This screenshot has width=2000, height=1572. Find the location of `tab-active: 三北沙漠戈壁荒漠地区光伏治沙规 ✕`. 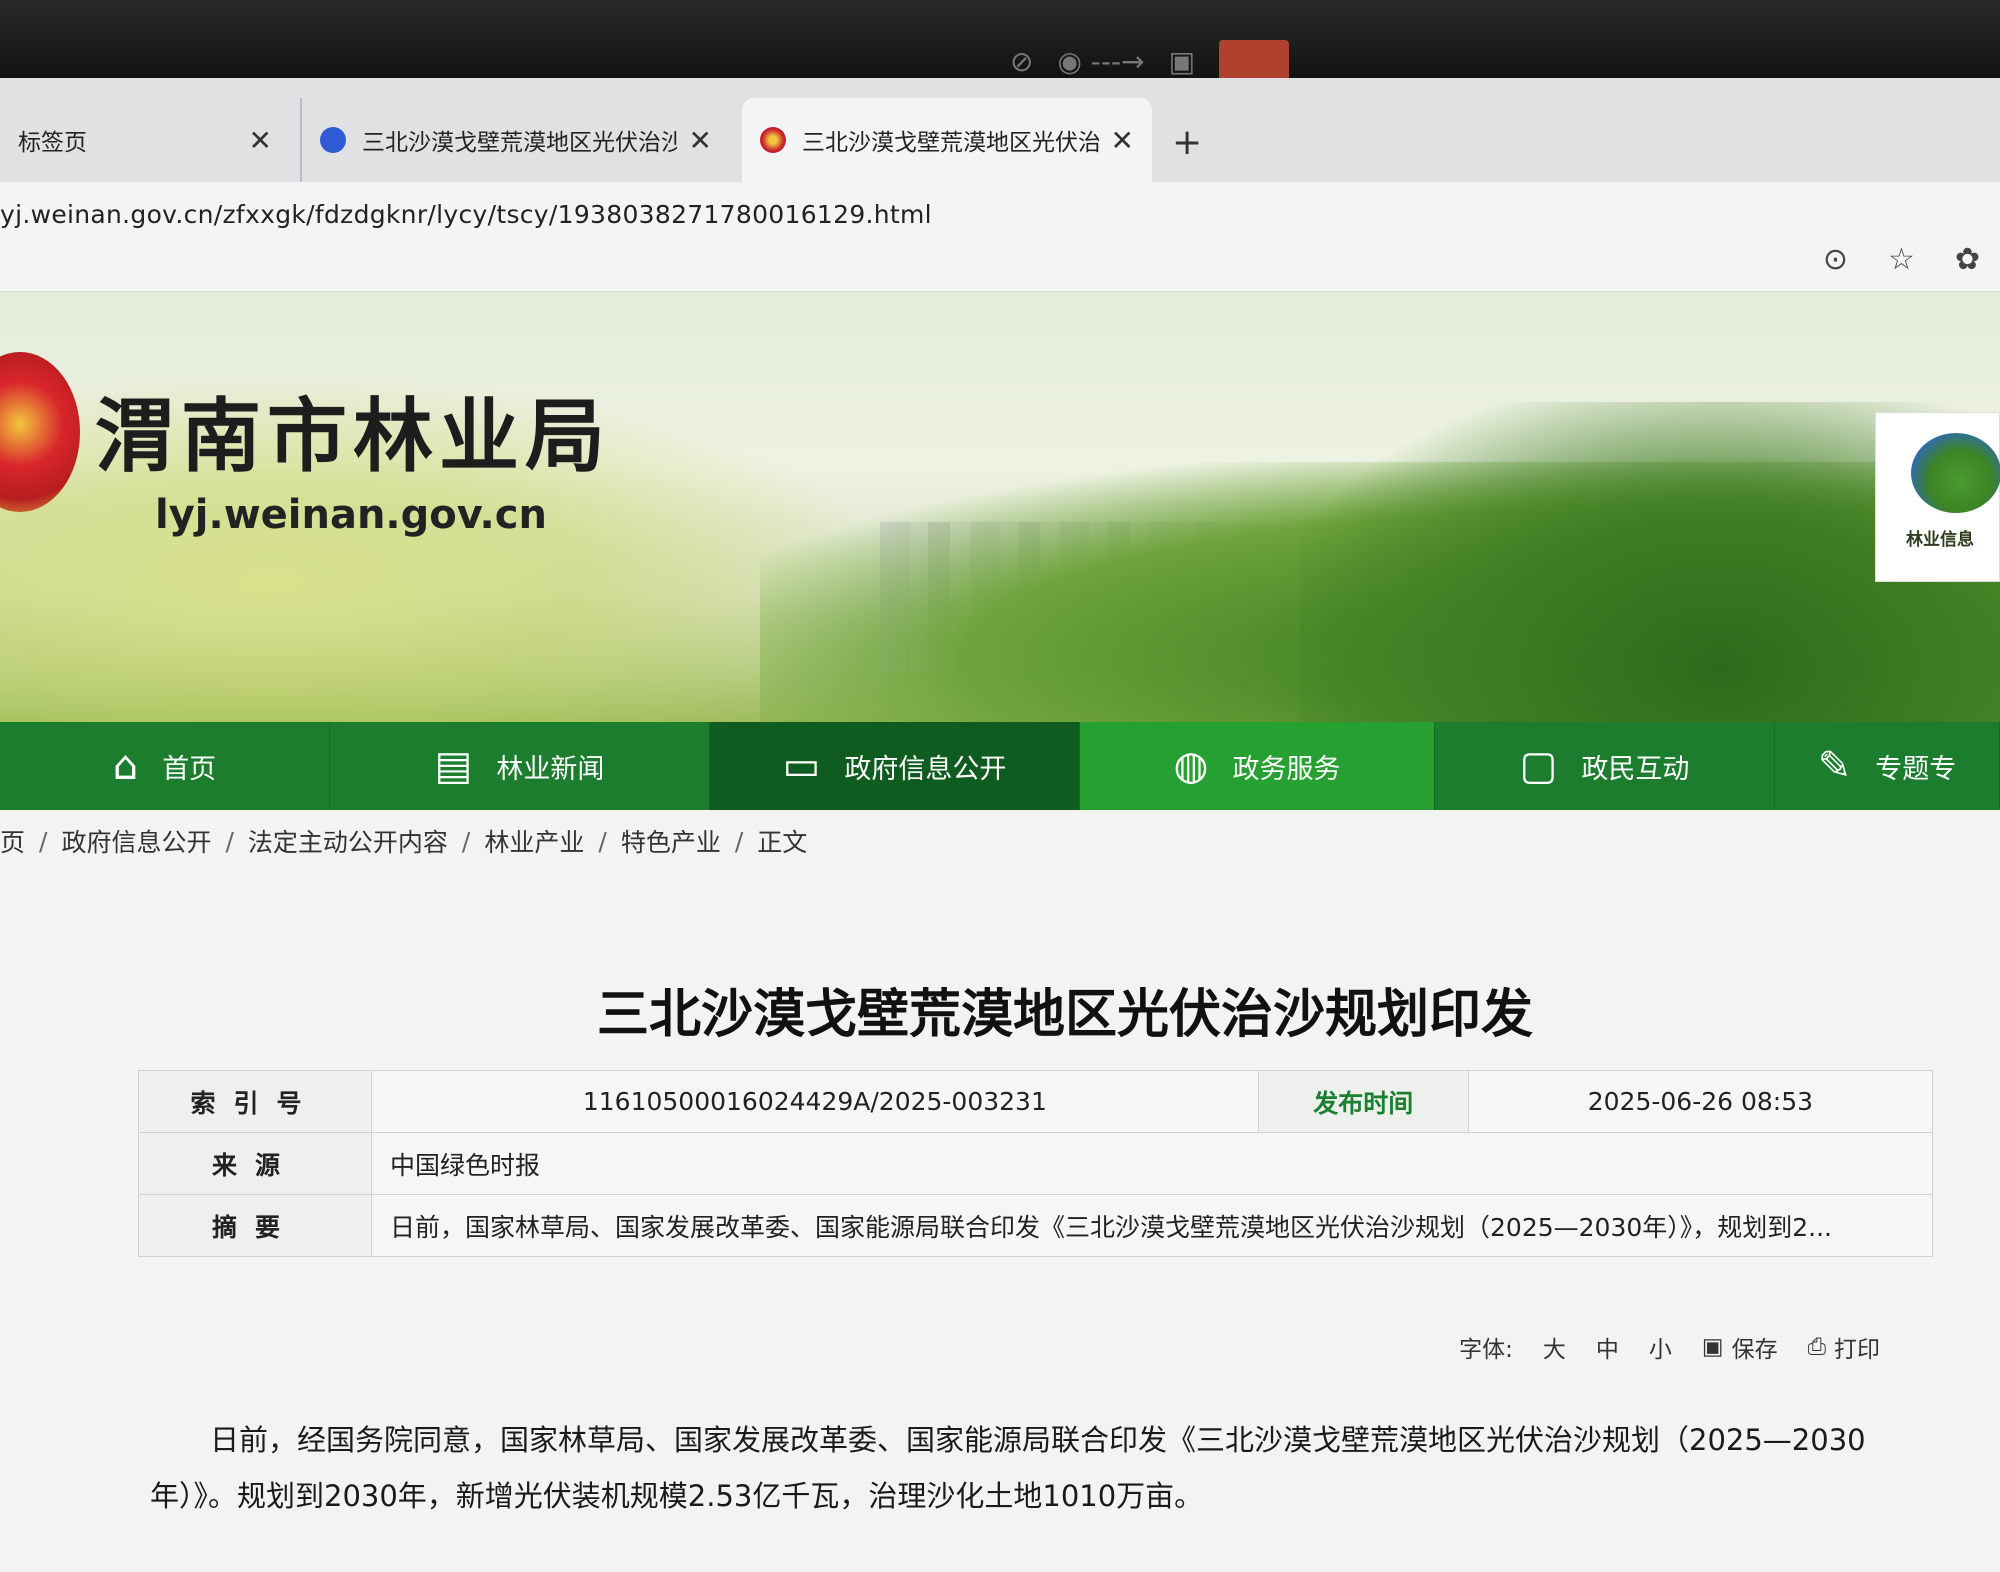

tab-active: 三北沙漠戈壁荒漠地区光伏治沙规 ✕ is located at coordinates (947, 140).